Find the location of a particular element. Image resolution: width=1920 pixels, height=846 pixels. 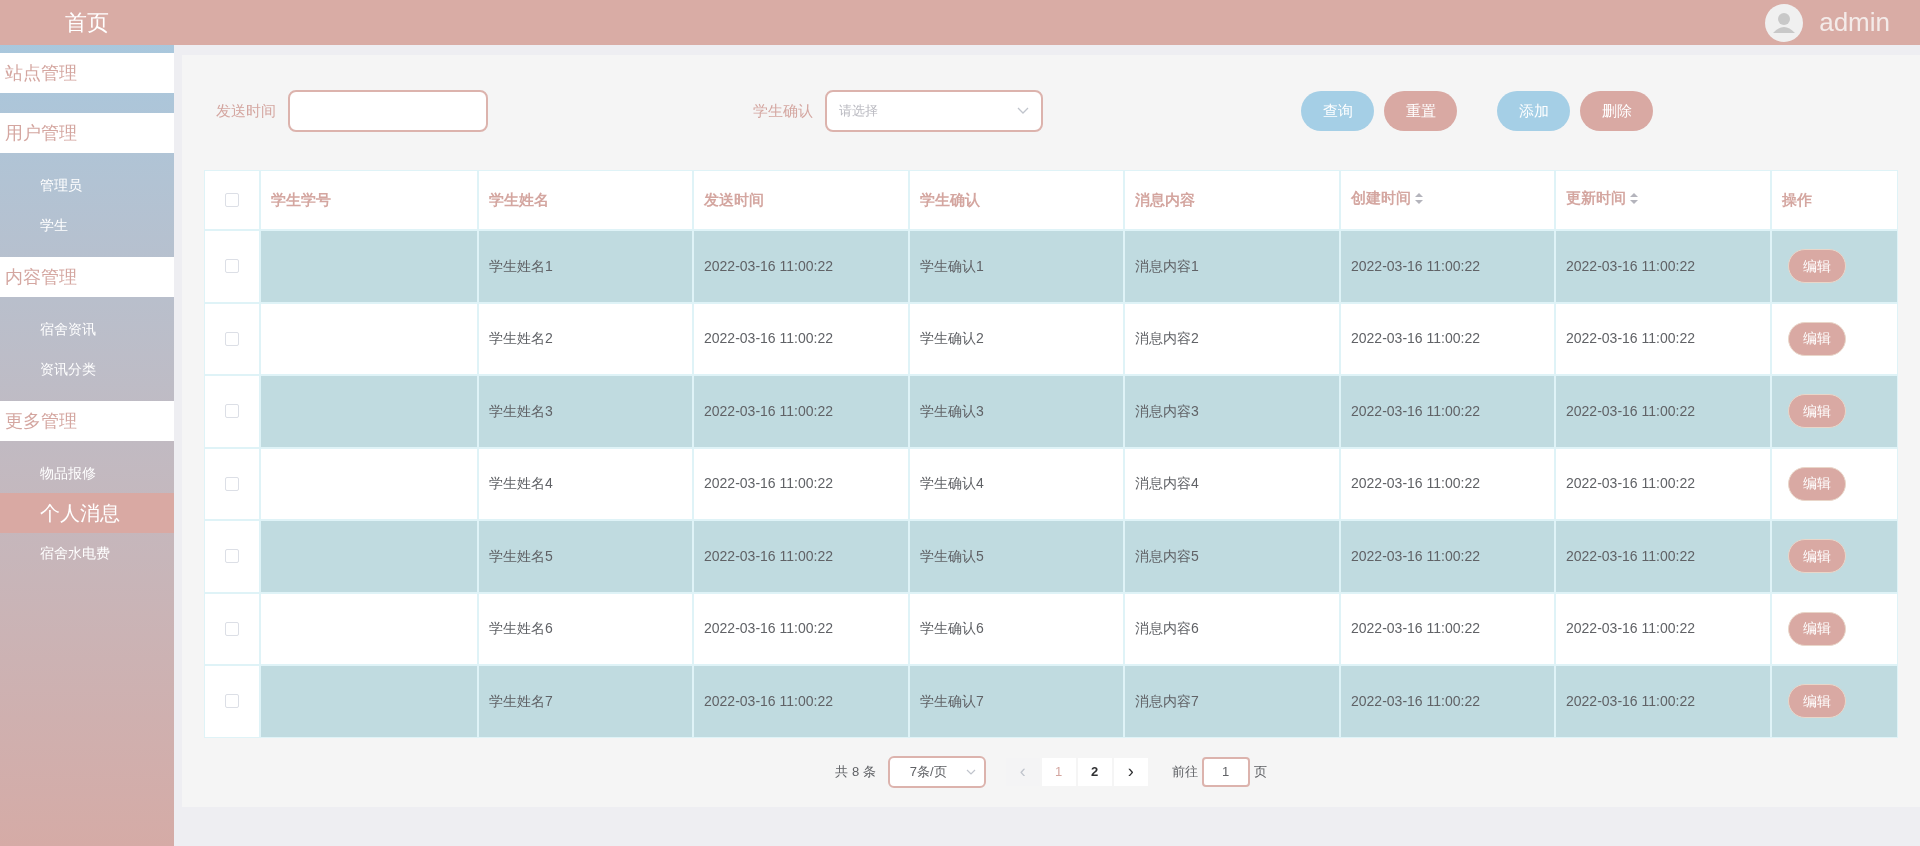

page-number-field: 1 is located at coordinates (1225, 771).